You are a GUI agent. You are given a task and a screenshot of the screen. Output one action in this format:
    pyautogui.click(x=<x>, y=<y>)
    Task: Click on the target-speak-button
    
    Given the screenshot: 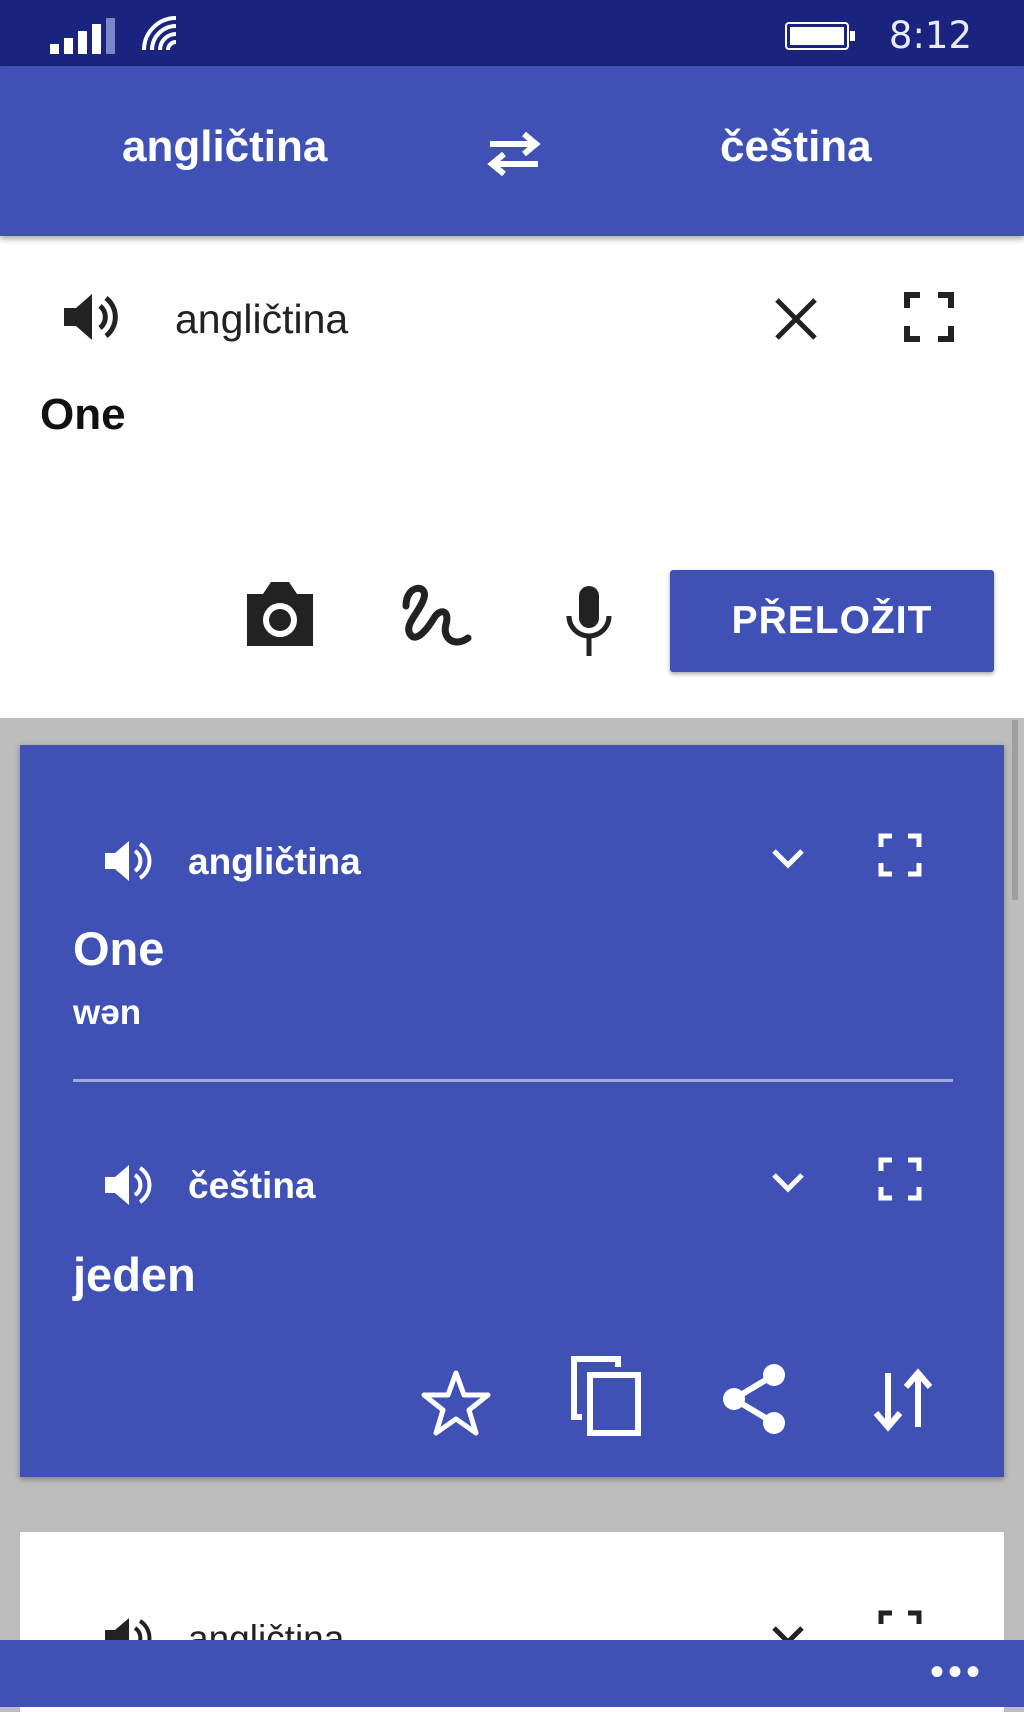 What is the action you would take?
    pyautogui.click(x=128, y=1185)
    